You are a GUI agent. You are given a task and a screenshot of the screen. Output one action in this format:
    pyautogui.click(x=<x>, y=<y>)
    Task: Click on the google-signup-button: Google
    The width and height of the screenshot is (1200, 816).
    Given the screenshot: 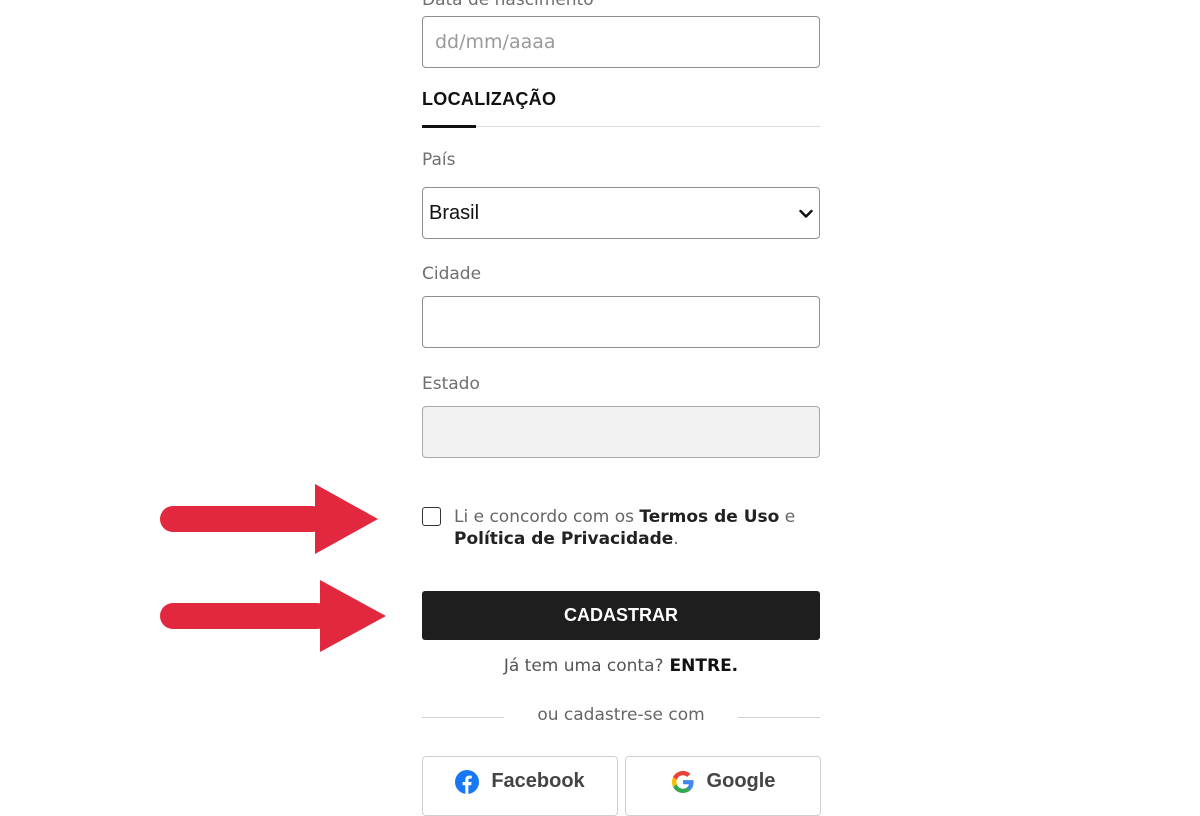 What is the action you would take?
    pyautogui.click(x=723, y=786)
    